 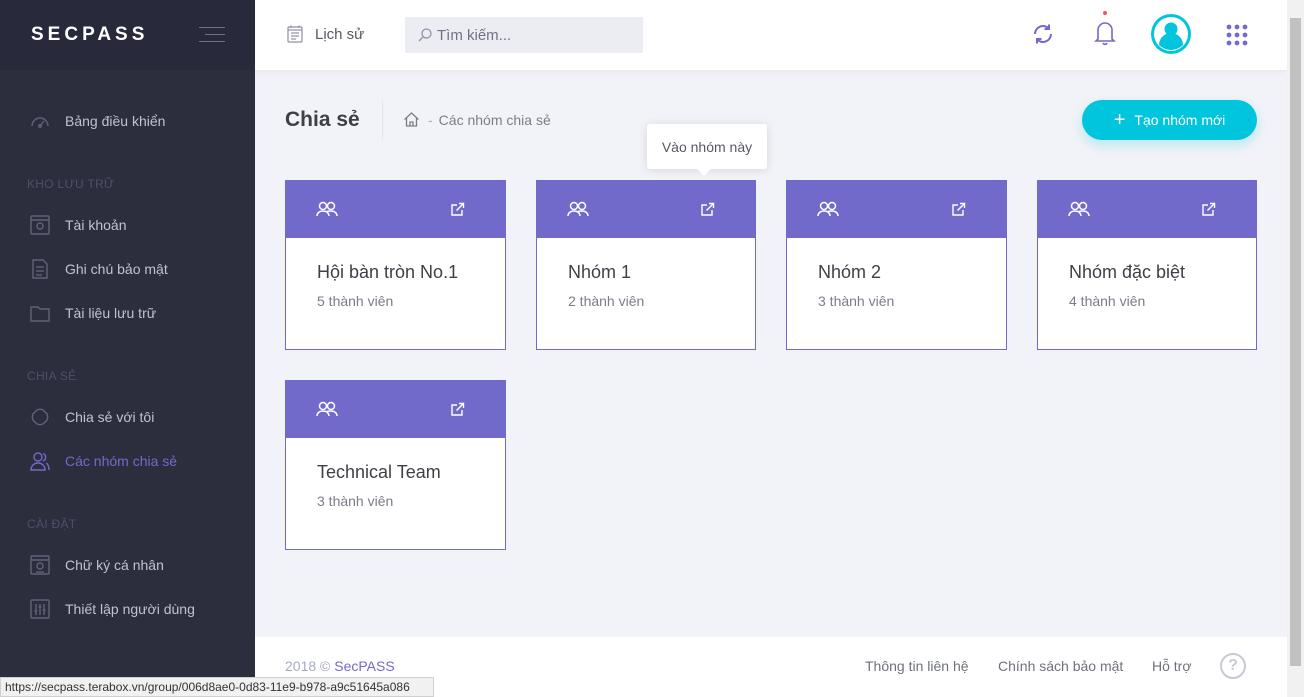 What do you see at coordinates (1171, 36) in the screenshot?
I see `user-avatar` at bounding box center [1171, 36].